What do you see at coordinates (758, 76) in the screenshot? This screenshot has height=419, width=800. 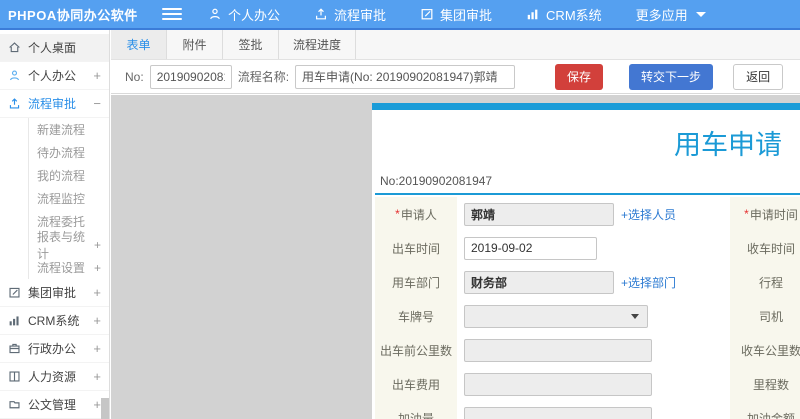 I see `back-button: 返回` at bounding box center [758, 76].